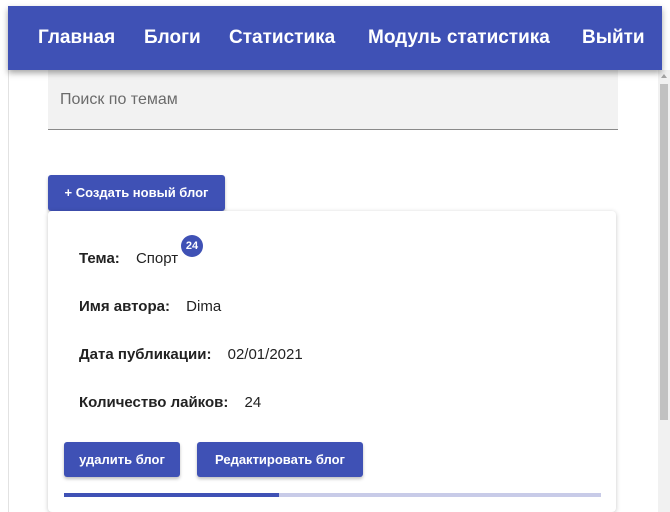 This screenshot has height=512, width=670. Describe the element at coordinates (192, 246) in the screenshot. I see `topic-count-badge: 24` at that location.